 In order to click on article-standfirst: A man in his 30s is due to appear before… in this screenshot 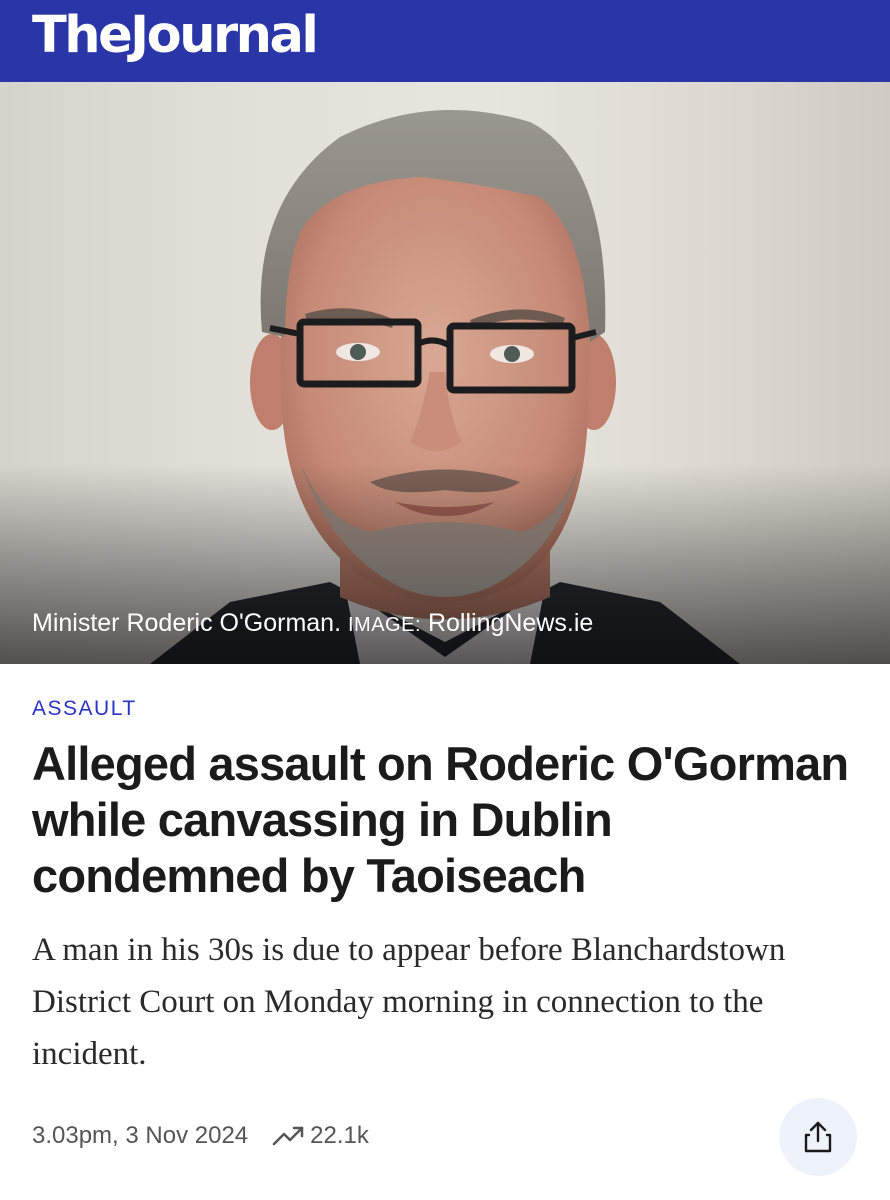, I will do `click(409, 1002)`.